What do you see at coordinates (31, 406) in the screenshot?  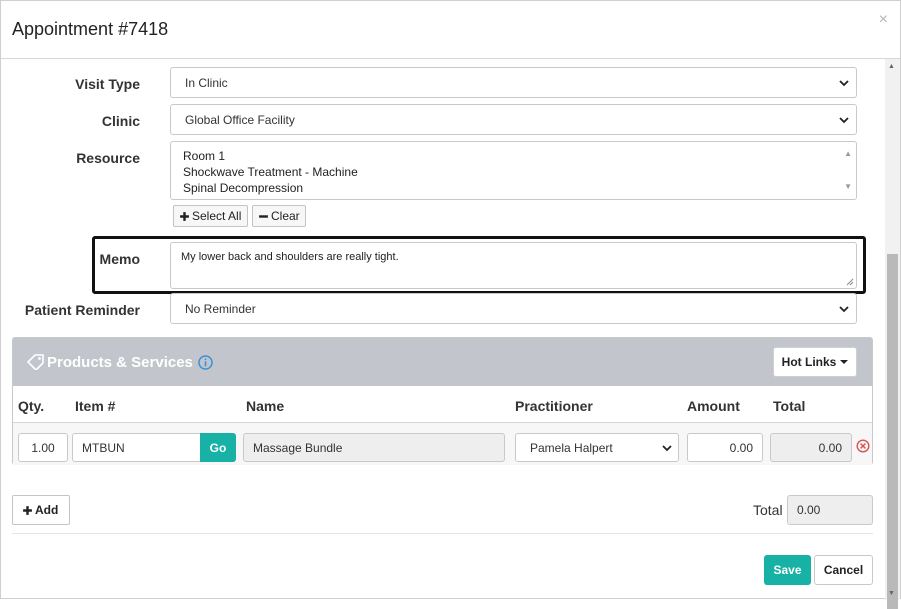 I see `column-header-qty: Qty.` at bounding box center [31, 406].